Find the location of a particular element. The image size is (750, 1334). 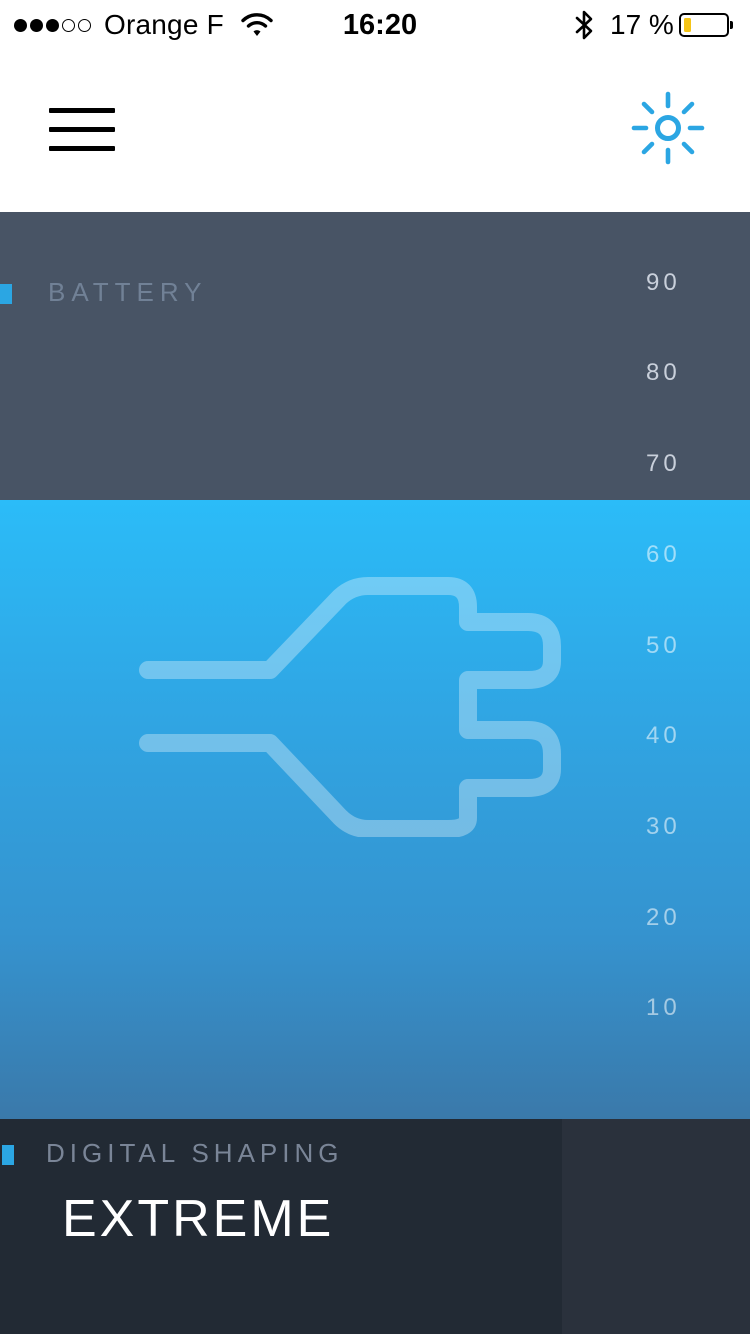

digital-shaping-label: DIGITAL SHAPING is located at coordinates (195, 1153).